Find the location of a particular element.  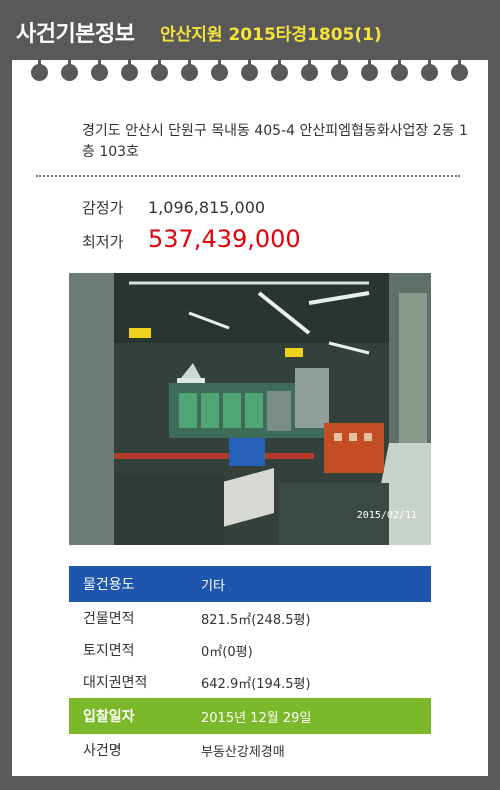

detail-row-usage: 물건용도 기타 is located at coordinates (250, 584).